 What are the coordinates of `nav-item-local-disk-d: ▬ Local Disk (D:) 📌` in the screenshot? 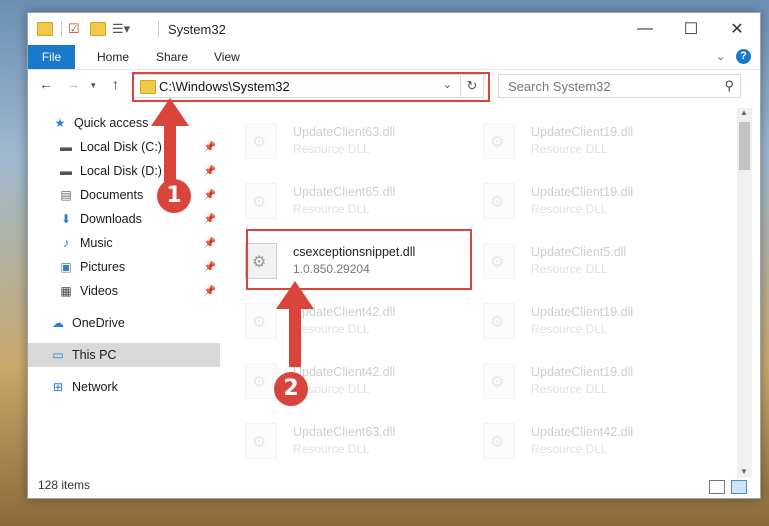 It's located at (124, 171).